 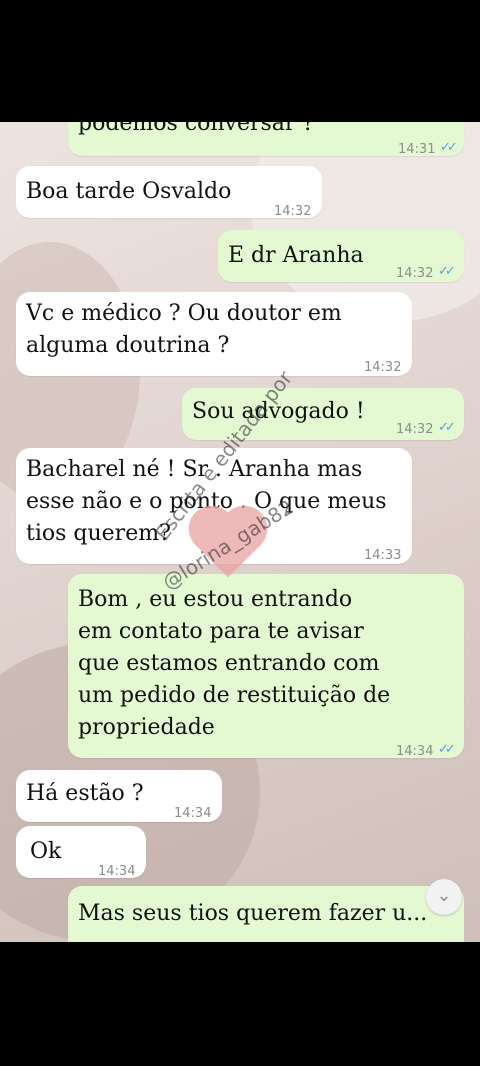 What do you see at coordinates (323, 414) in the screenshot?
I see `message-bubble-outgoing: Sou advogado ! 14:32 ✓✓` at bounding box center [323, 414].